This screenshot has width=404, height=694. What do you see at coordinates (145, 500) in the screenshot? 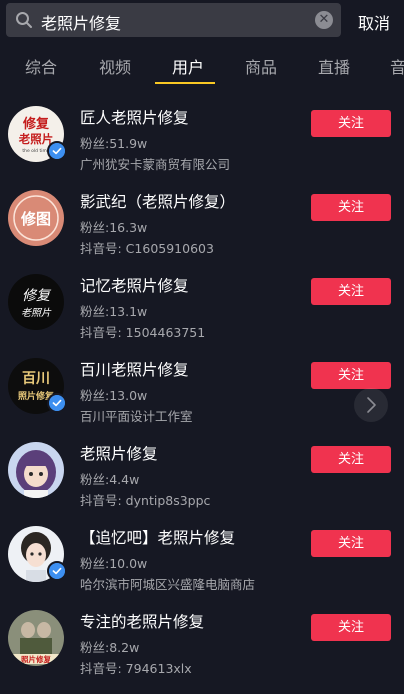
I see `user-subtitle: 抖音号: dyntip8s3ppc` at bounding box center [145, 500].